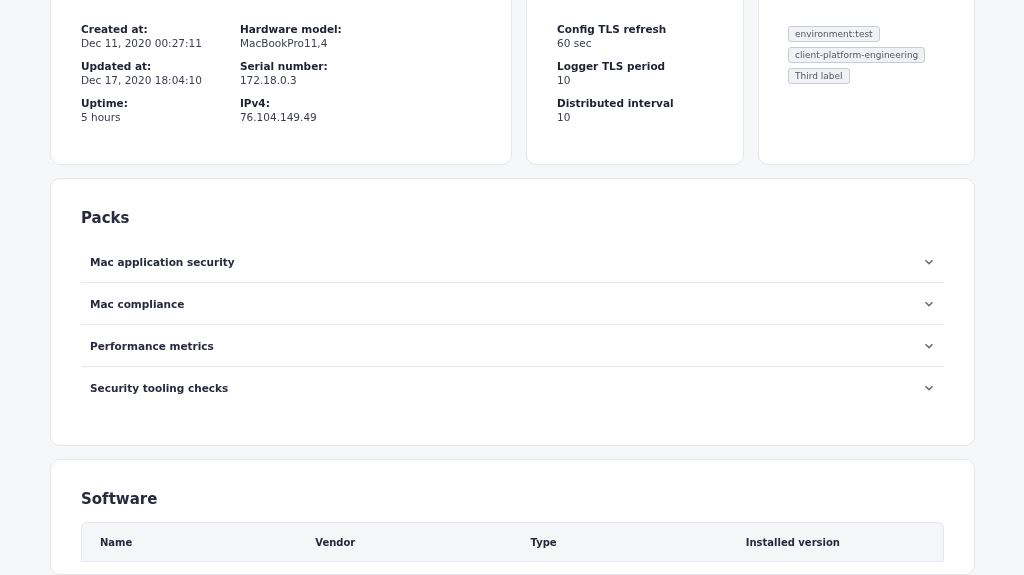 Image resolution: width=1024 pixels, height=575 pixels. Describe the element at coordinates (255, 103) in the screenshot. I see `field-label: IPv4:` at that location.